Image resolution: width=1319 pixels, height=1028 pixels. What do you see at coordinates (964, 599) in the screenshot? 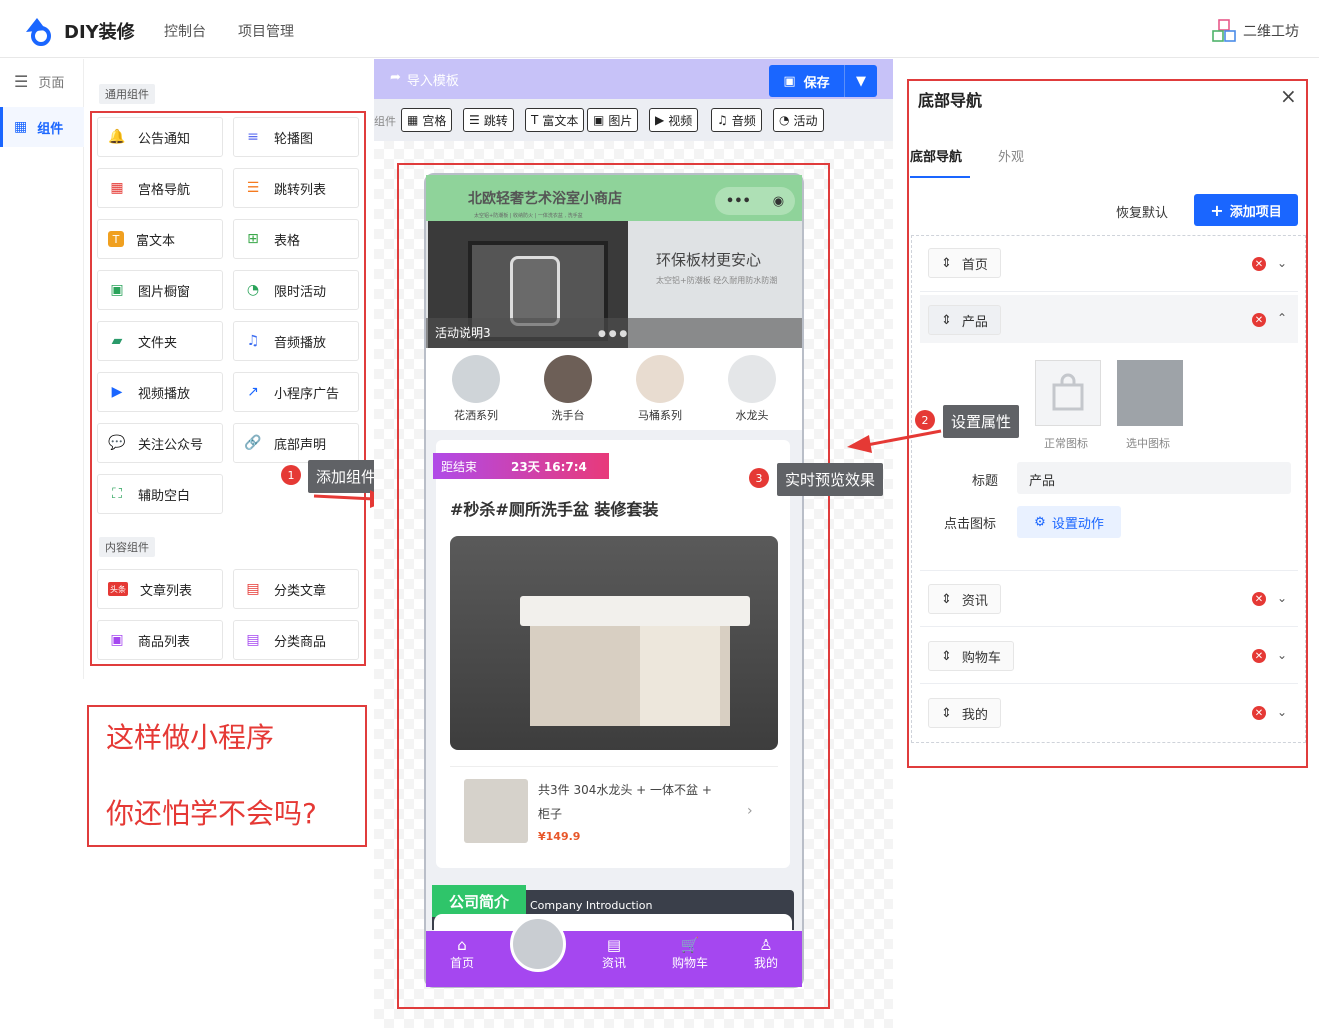
I see `nav-item-news: ⇕ 资讯` at bounding box center [964, 599].